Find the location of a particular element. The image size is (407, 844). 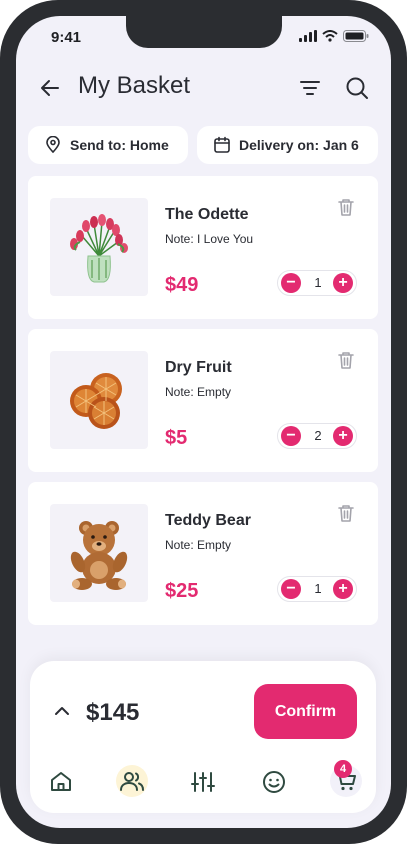

users-icon is located at coordinates (132, 781).